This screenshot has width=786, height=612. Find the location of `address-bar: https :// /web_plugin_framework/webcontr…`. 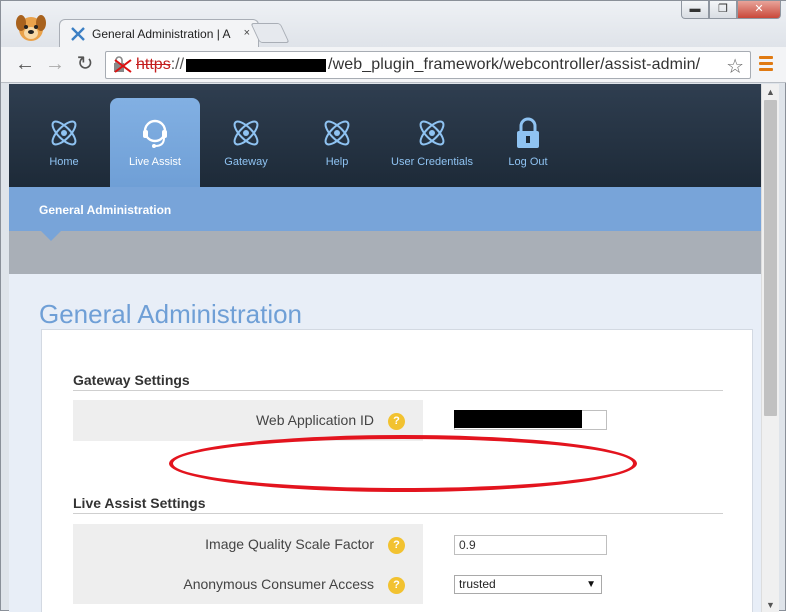

address-bar: https :// /web_plugin_framework/webcontr… is located at coordinates (428, 65).